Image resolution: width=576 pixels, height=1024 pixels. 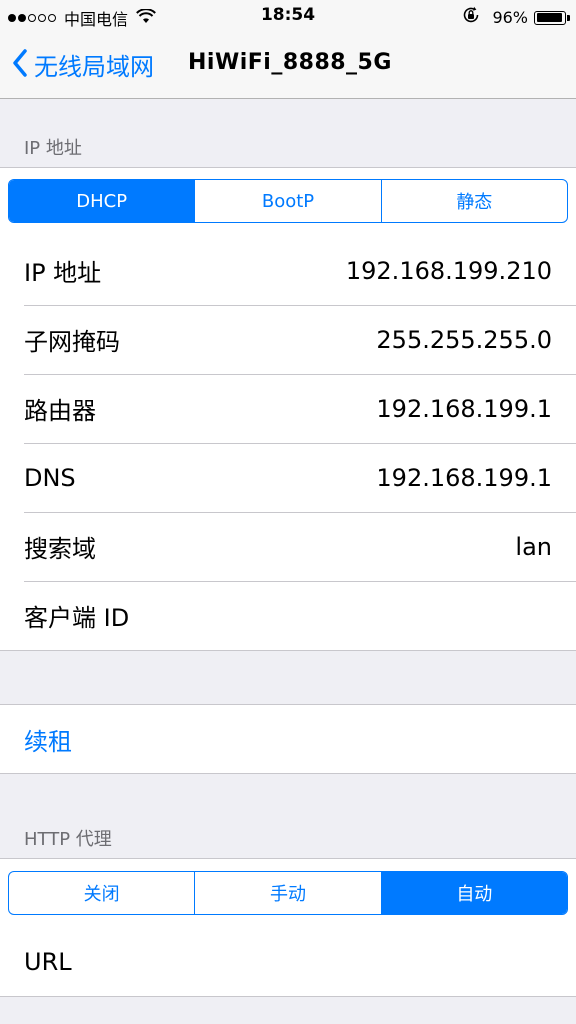 I want to click on row-client-id: 客户端 ID, so click(x=288, y=615).